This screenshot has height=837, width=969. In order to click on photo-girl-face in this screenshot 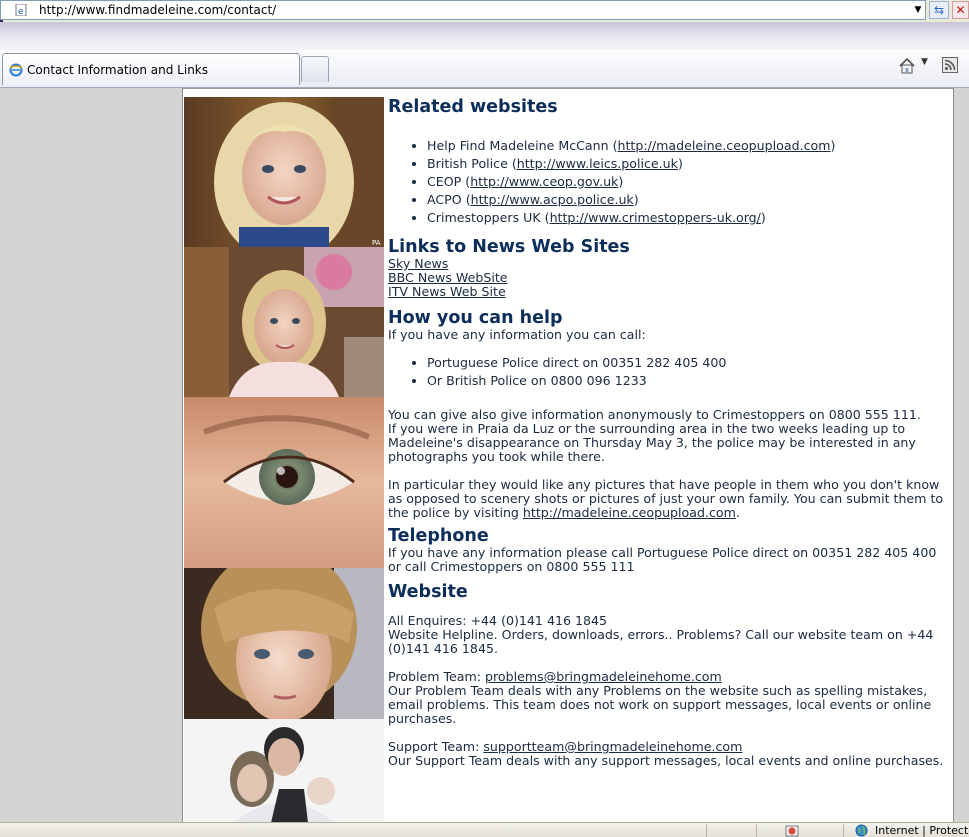, I will do `click(284, 643)`.